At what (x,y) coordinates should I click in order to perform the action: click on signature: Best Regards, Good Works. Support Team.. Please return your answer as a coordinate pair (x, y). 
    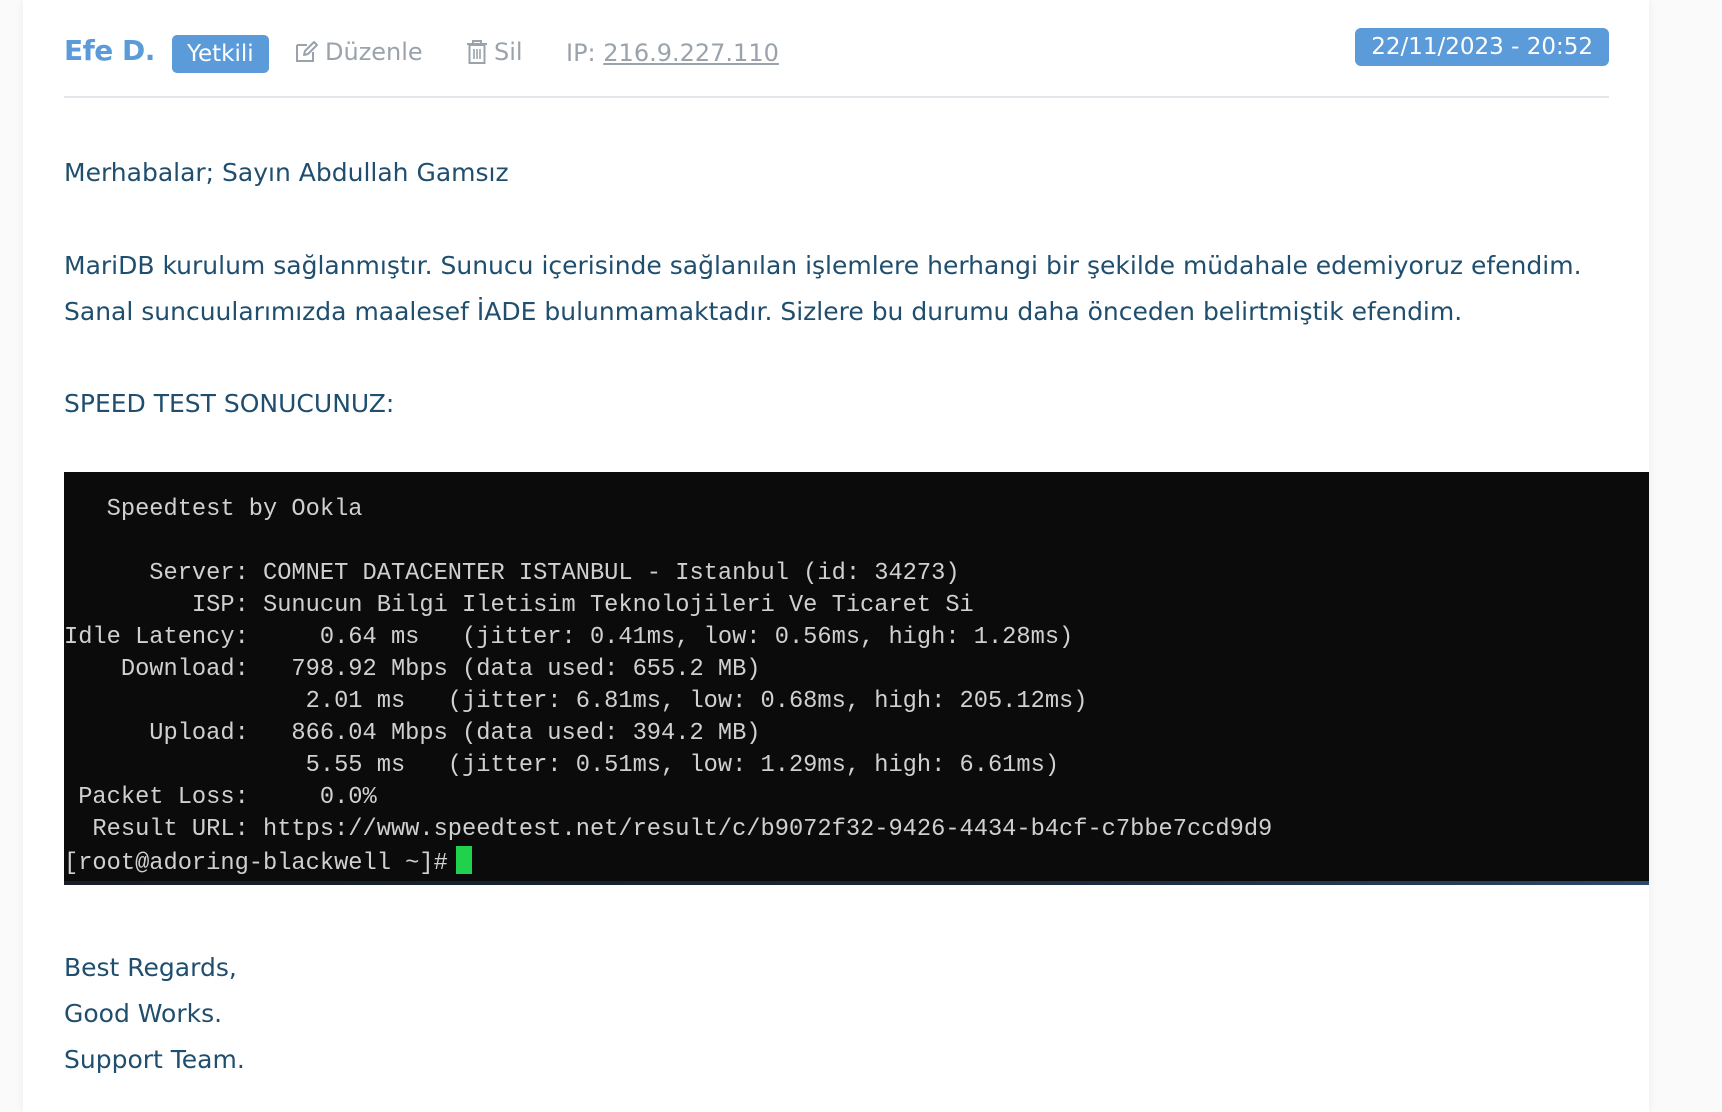
    Looking at the image, I should click on (154, 1014).